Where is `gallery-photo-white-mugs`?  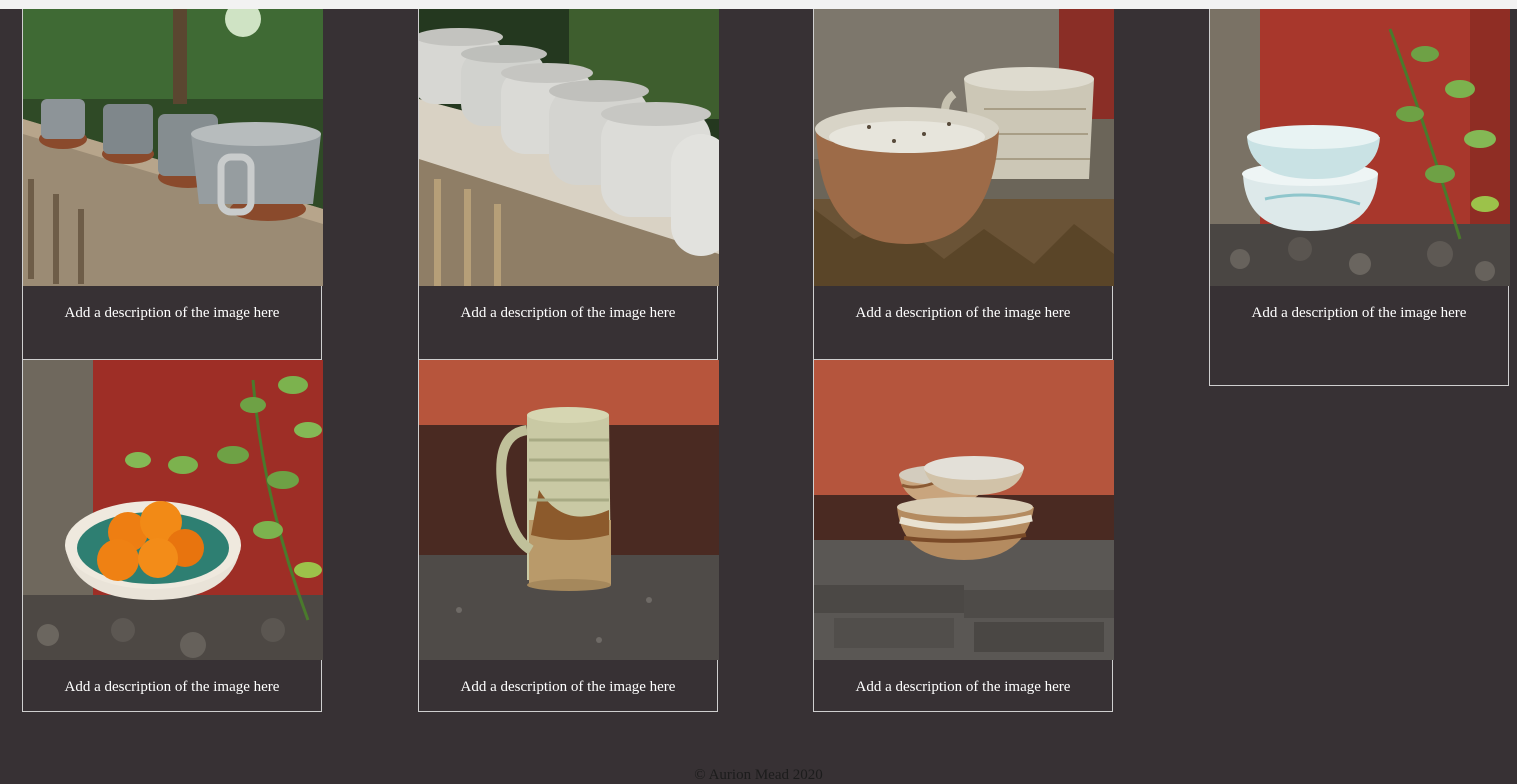
gallery-photo-white-mugs is located at coordinates (569, 147).